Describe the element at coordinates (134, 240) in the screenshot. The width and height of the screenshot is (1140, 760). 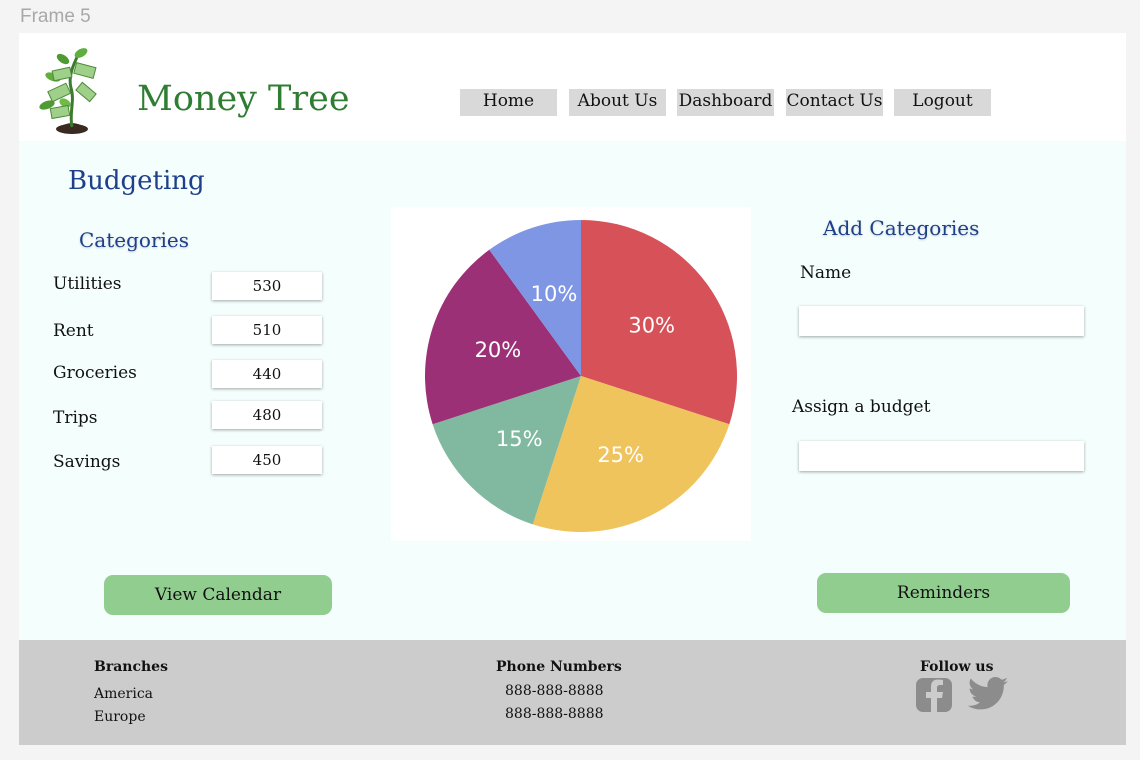
I see `categories-title: Categories` at that location.